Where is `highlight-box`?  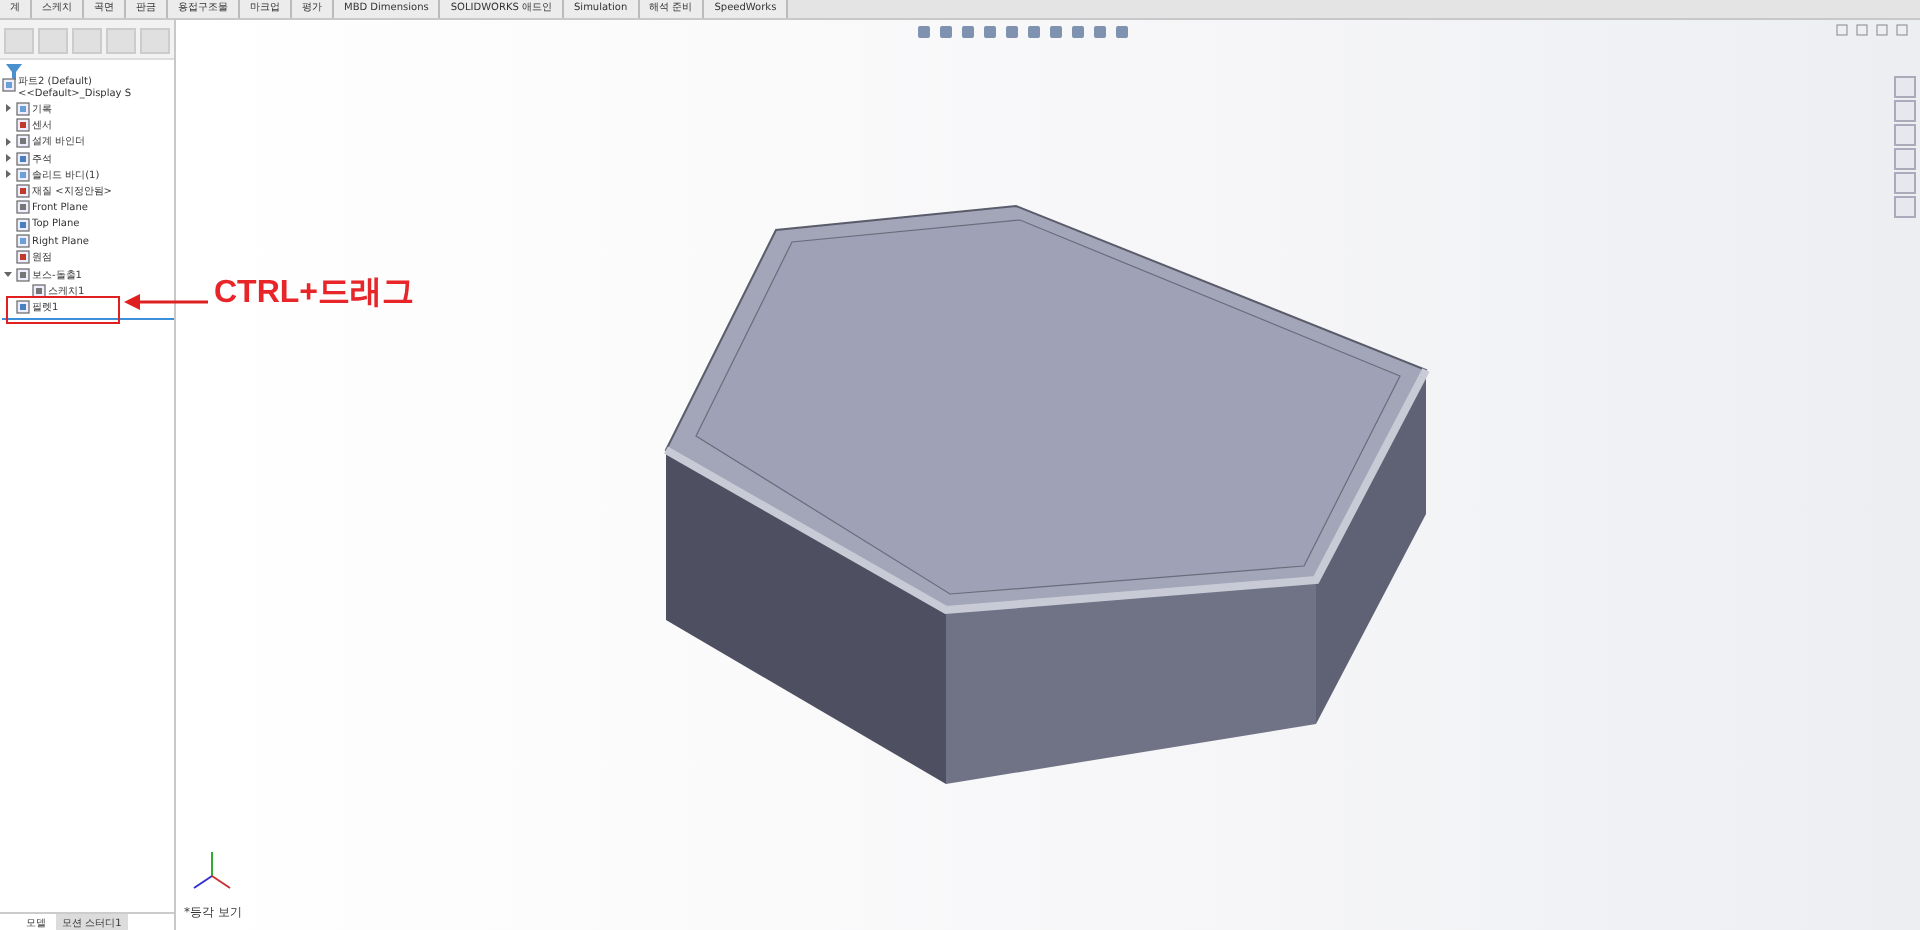 highlight-box is located at coordinates (63, 309).